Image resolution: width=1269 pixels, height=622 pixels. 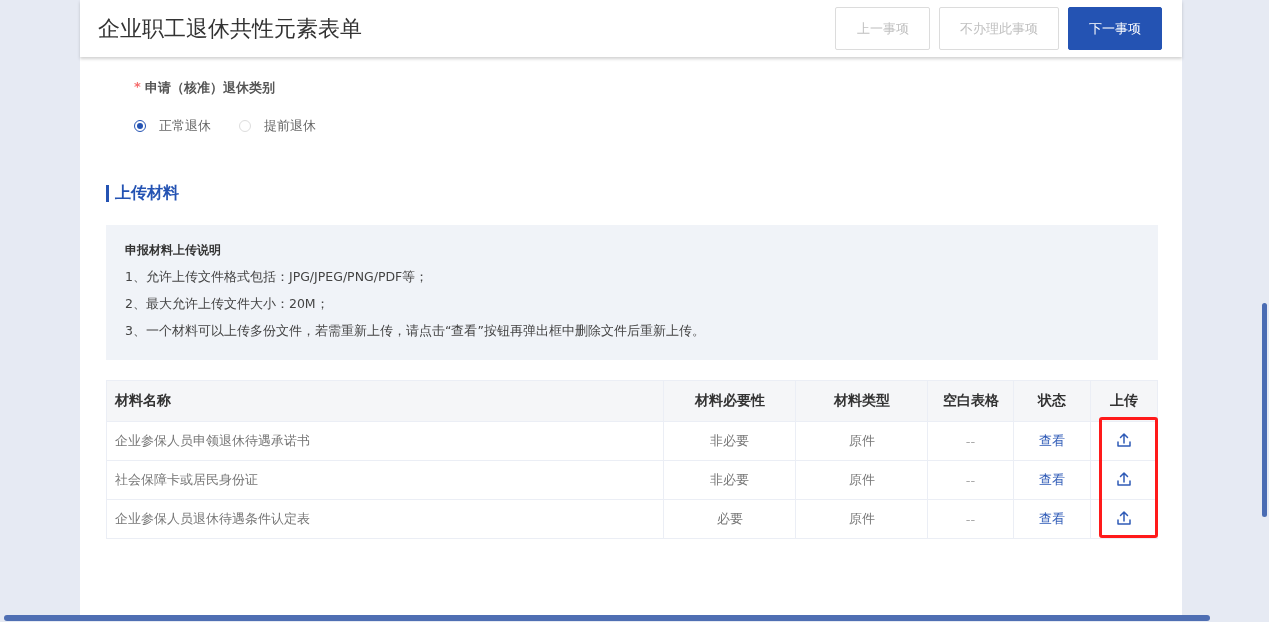 What do you see at coordinates (970, 401) in the screenshot?
I see `column-header: 空白表格` at bounding box center [970, 401].